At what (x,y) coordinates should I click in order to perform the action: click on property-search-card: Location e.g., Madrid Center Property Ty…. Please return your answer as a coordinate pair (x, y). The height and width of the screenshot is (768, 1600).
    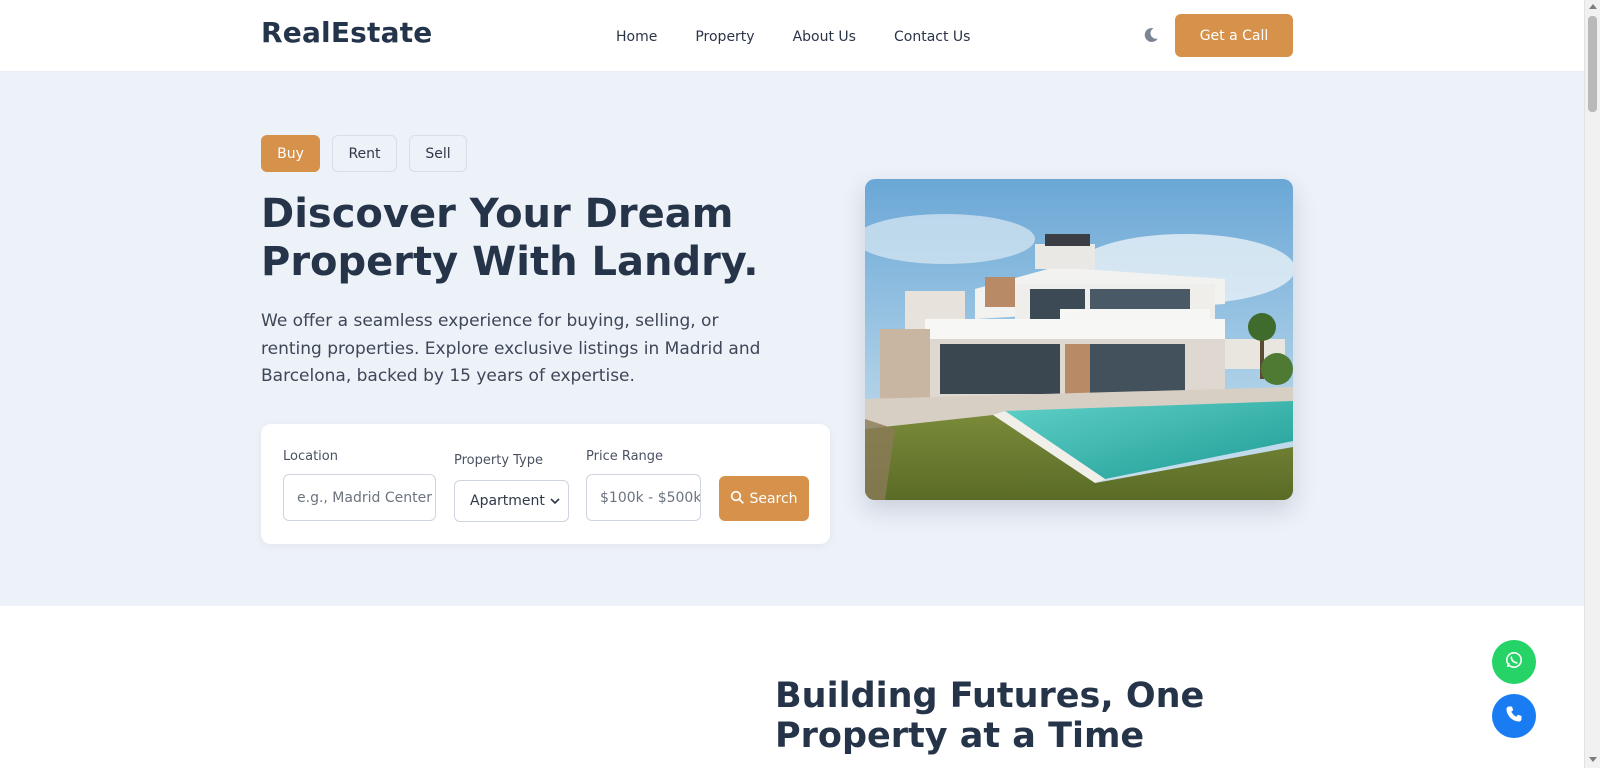
    Looking at the image, I should click on (545, 484).